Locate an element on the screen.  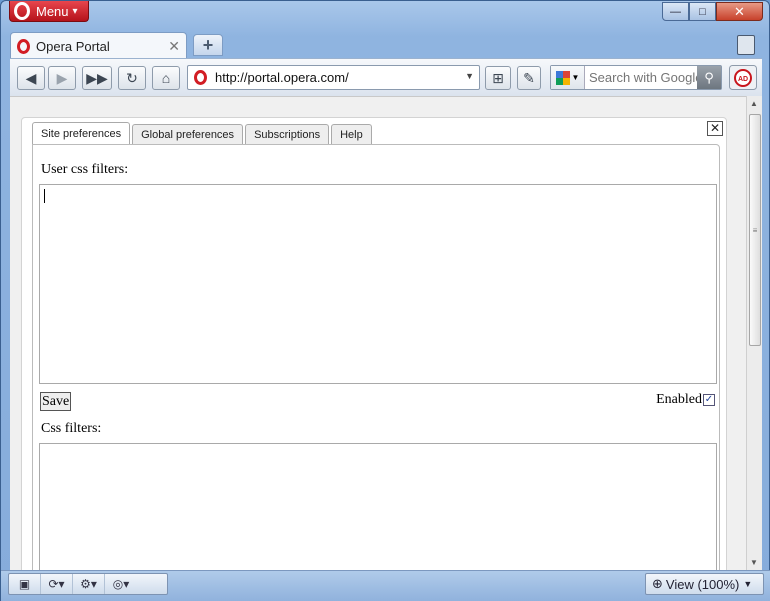
search-box: ▼ ⚲ is located at coordinates (636, 77).